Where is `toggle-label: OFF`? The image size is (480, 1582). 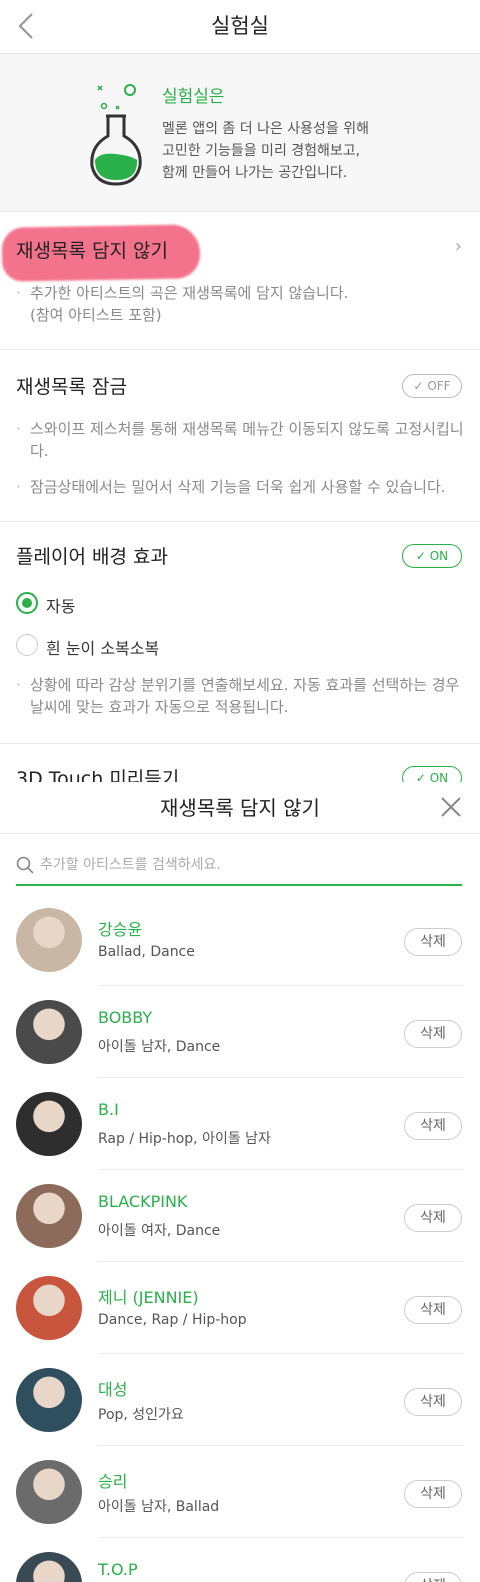
toggle-label: OFF is located at coordinates (439, 386).